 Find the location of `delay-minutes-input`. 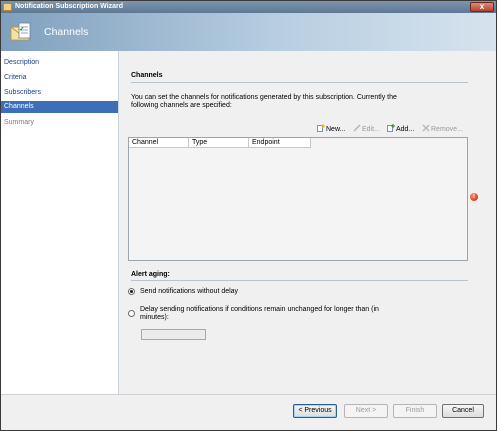

delay-minutes-input is located at coordinates (173, 334).